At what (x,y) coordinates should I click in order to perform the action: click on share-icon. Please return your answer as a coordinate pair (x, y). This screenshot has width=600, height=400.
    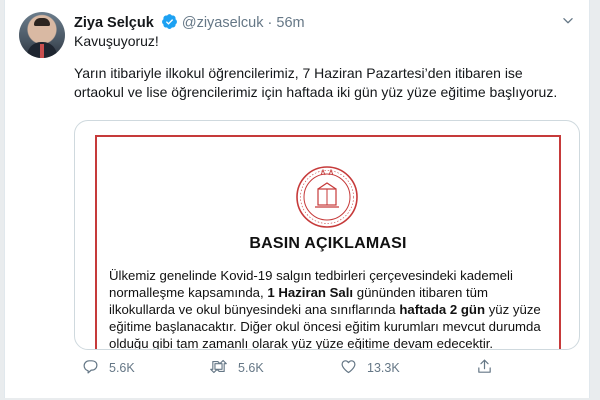
    Looking at the image, I should click on (484, 368).